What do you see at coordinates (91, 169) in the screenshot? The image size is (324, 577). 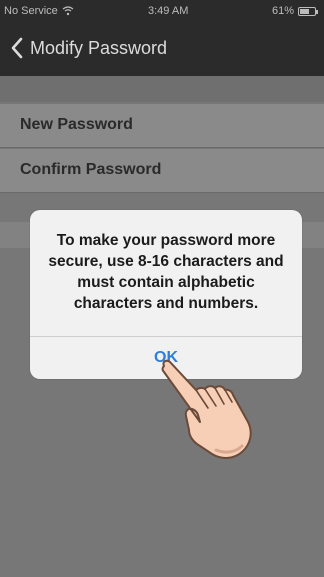 I see `confirm-password-label: Confirm Password` at bounding box center [91, 169].